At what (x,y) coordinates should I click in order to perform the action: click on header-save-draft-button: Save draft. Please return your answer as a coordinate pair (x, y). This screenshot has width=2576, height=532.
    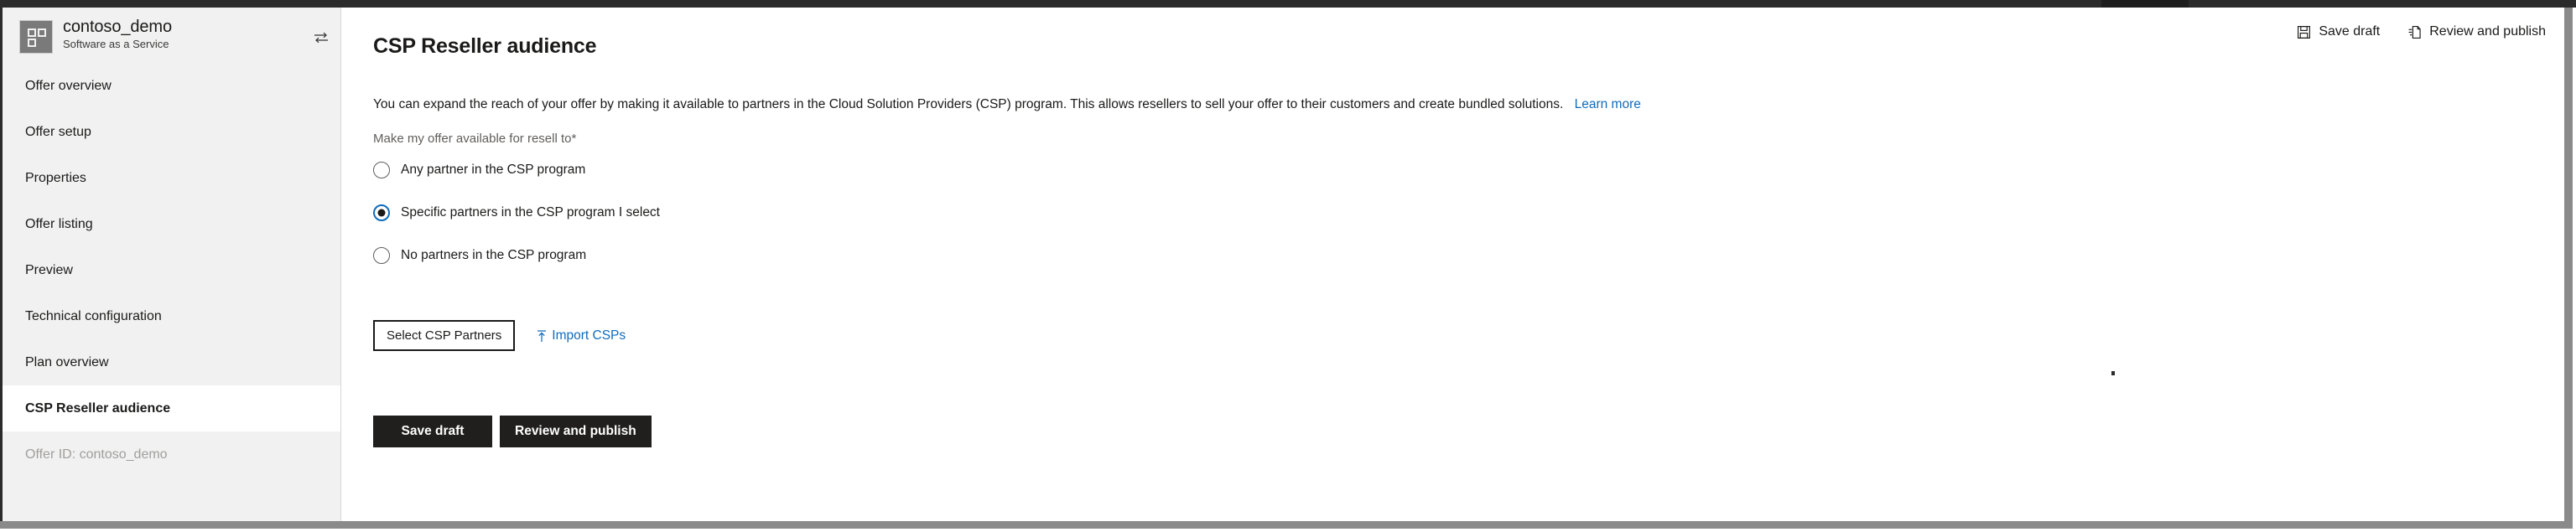
    Looking at the image, I should click on (2338, 31).